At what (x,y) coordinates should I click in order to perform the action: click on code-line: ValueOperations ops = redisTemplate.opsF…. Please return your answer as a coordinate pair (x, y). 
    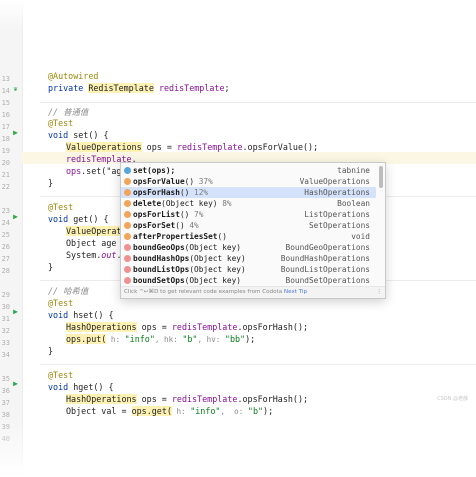
    Looking at the image, I should click on (192, 147).